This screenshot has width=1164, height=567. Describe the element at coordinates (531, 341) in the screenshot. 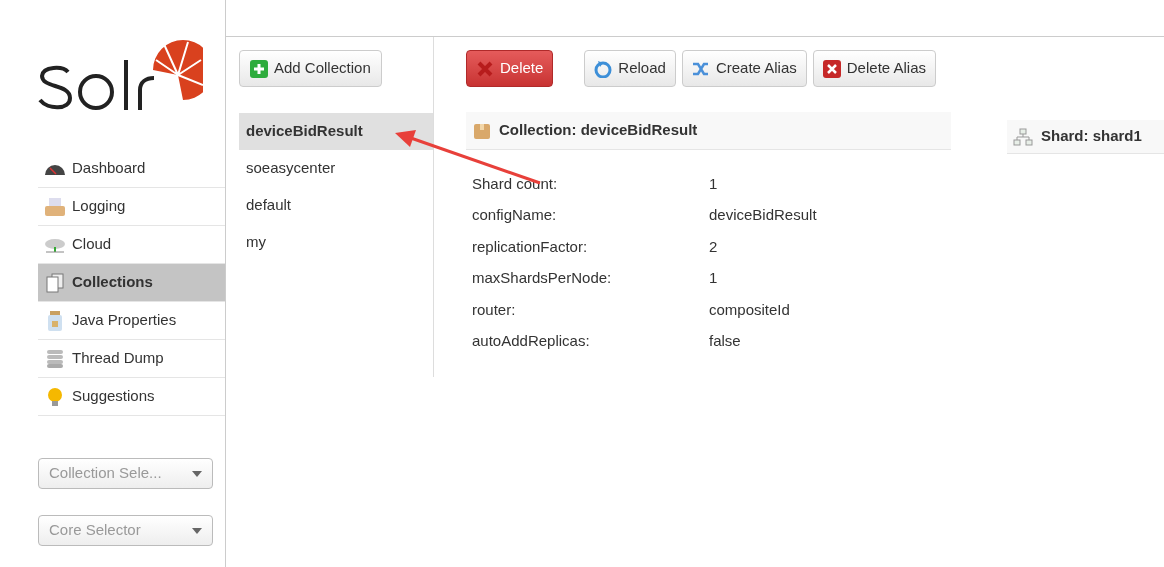

I see `property-label: autoAddReplicas:` at that location.